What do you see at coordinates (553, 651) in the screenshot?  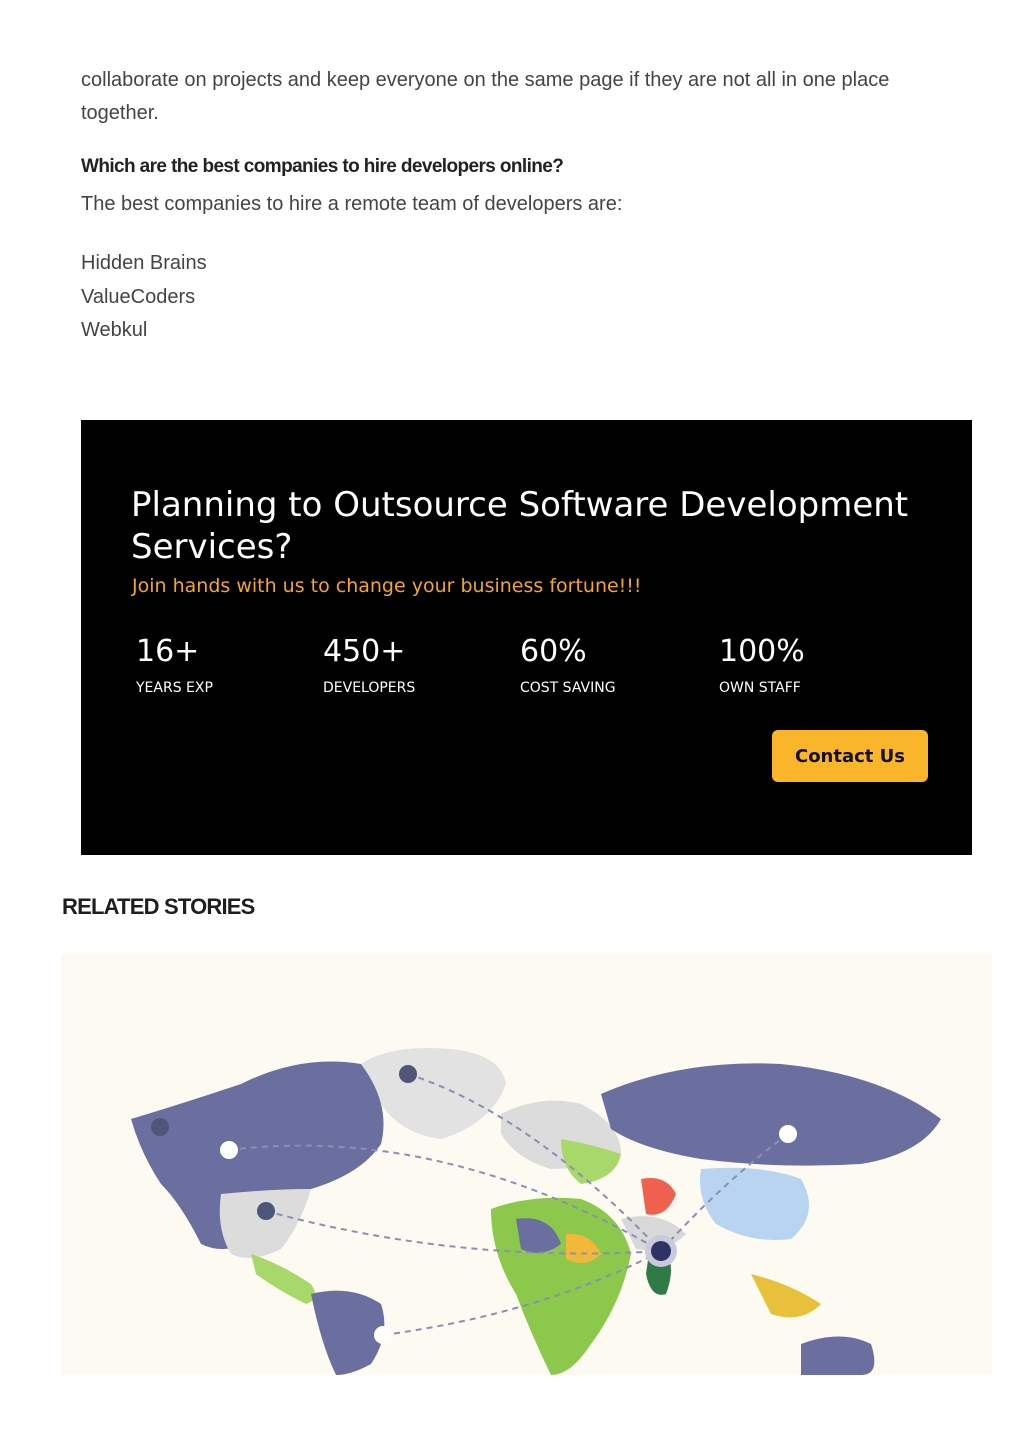 I see `stat-value: 60%` at bounding box center [553, 651].